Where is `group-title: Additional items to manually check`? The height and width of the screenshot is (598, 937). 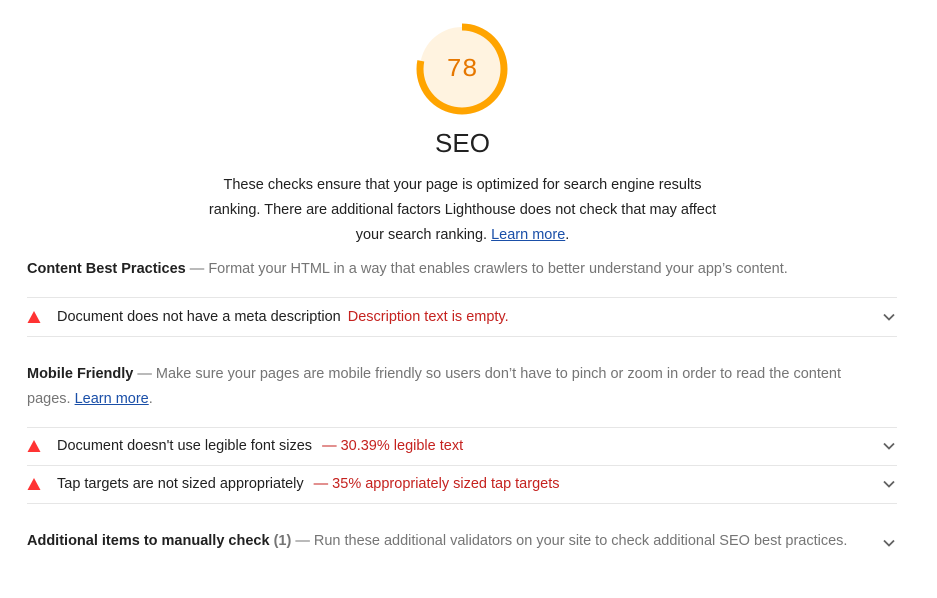
group-title: Additional items to manually check is located at coordinates (148, 541).